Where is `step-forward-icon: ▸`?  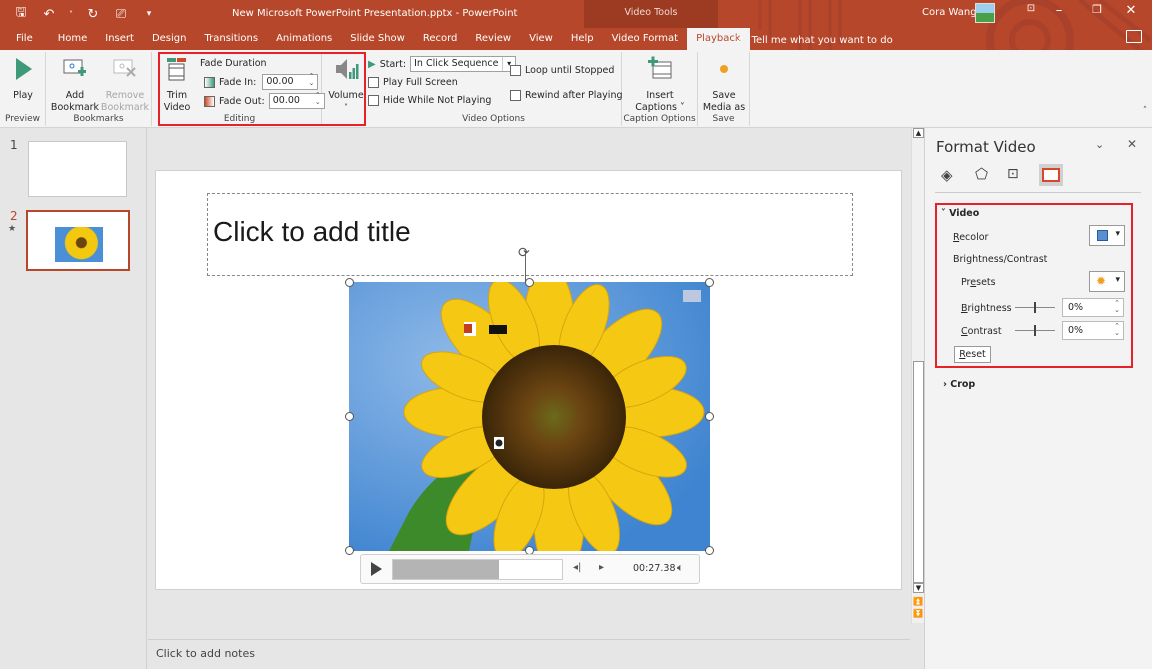 step-forward-icon: ▸ is located at coordinates (601, 567).